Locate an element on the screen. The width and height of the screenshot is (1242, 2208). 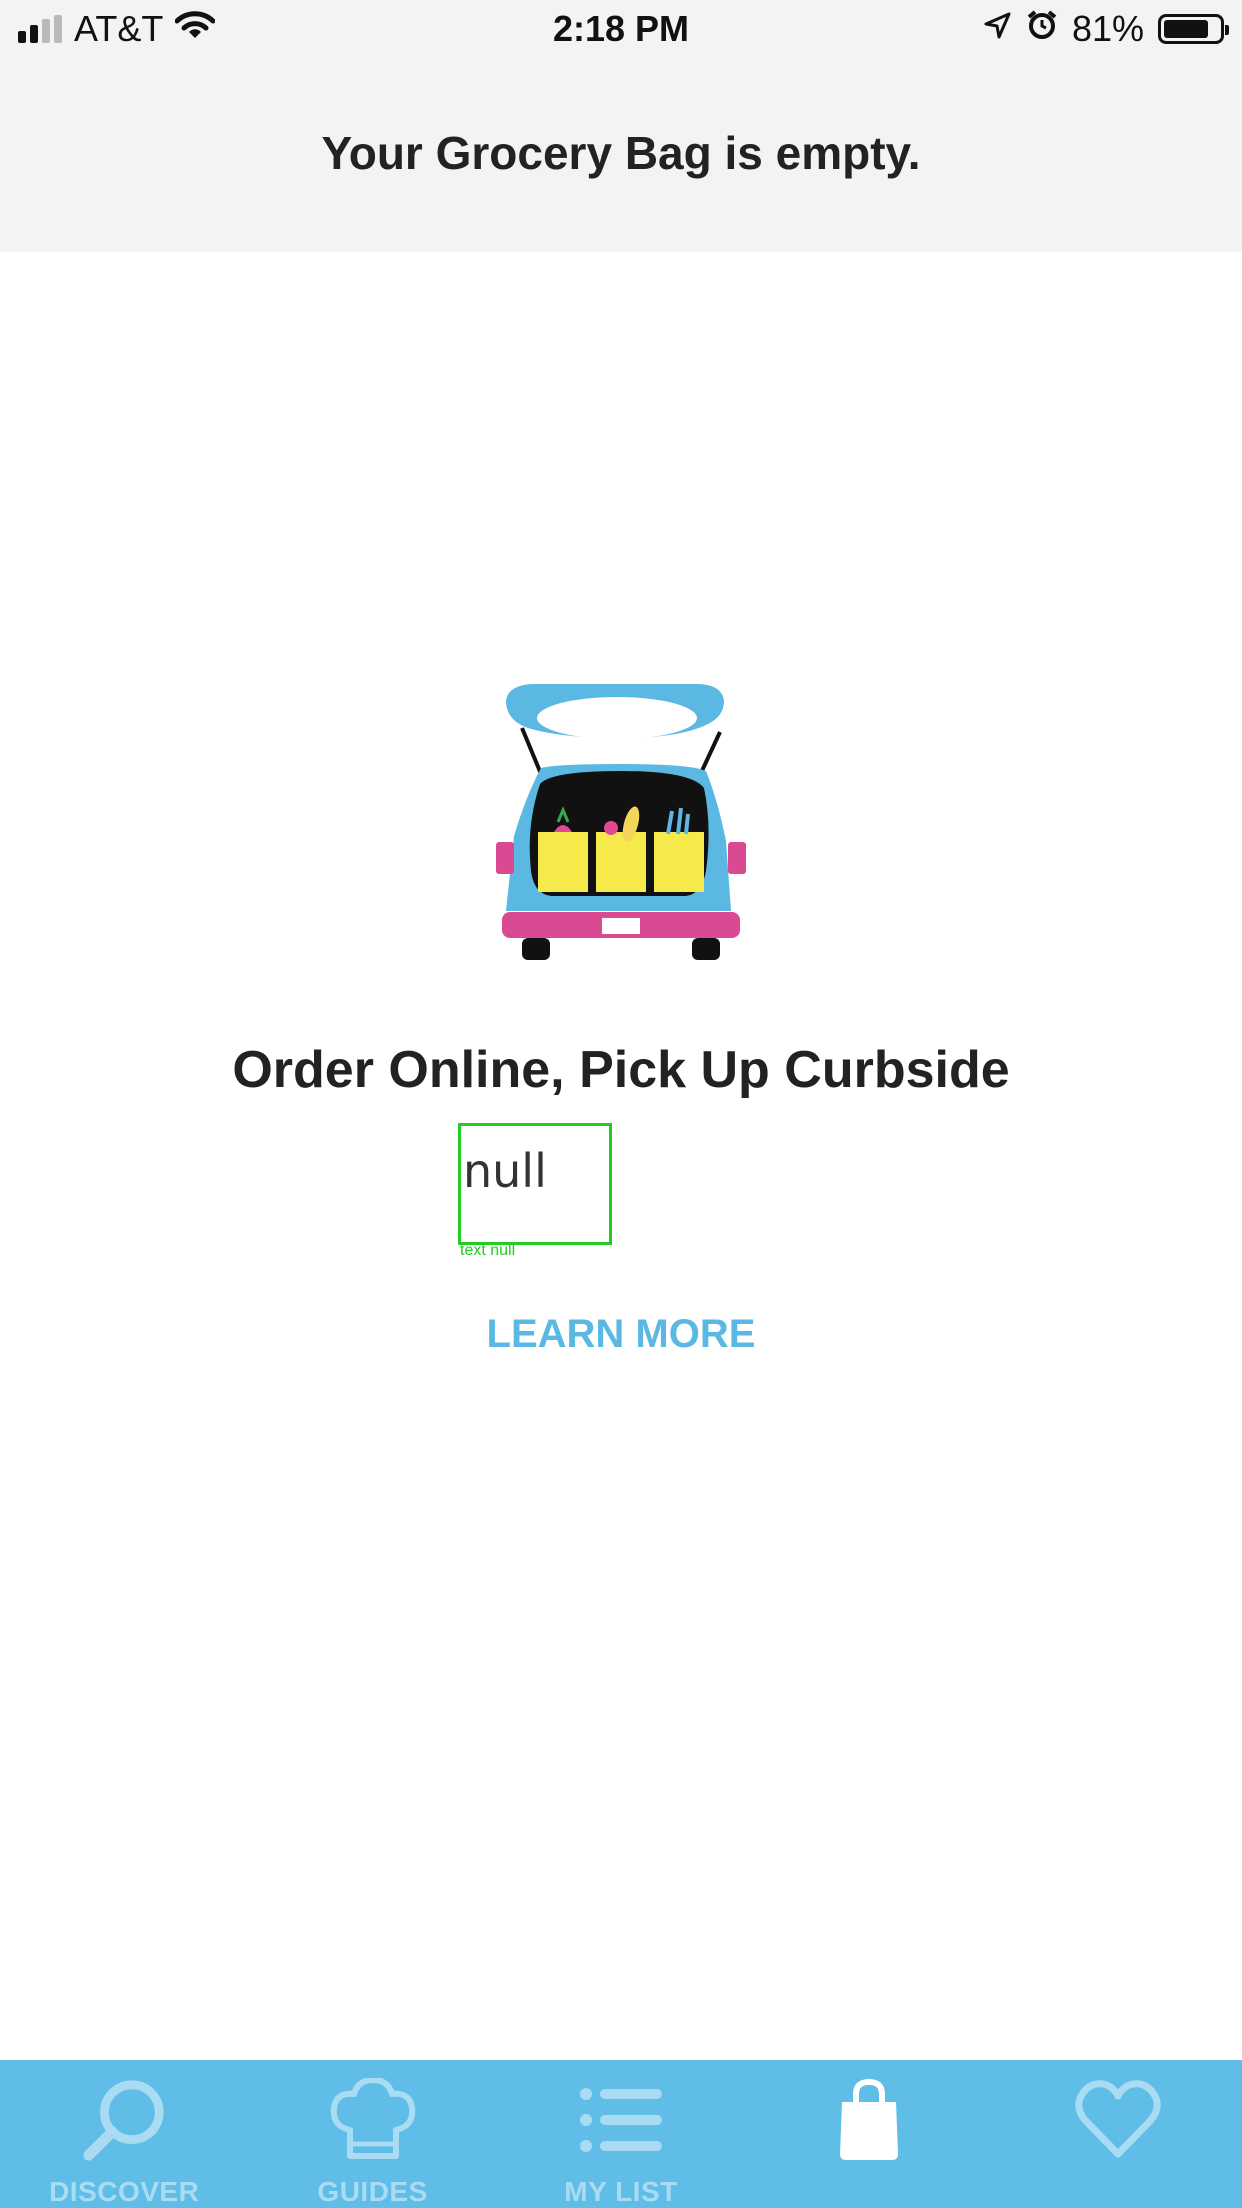
heart-icon is located at coordinates (1118, 2121).